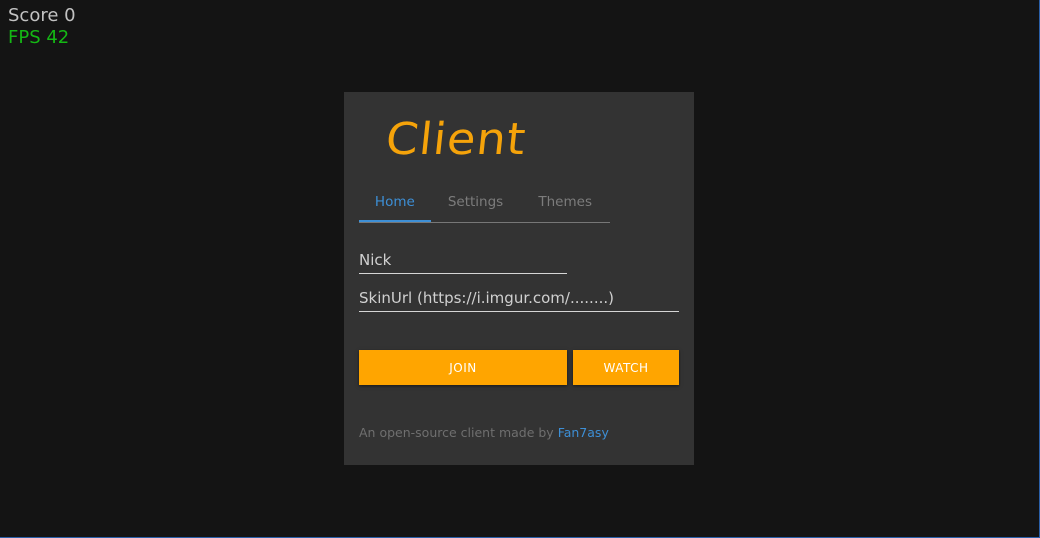 This screenshot has width=1040, height=538. I want to click on watch-button: WATCH, so click(626, 367).